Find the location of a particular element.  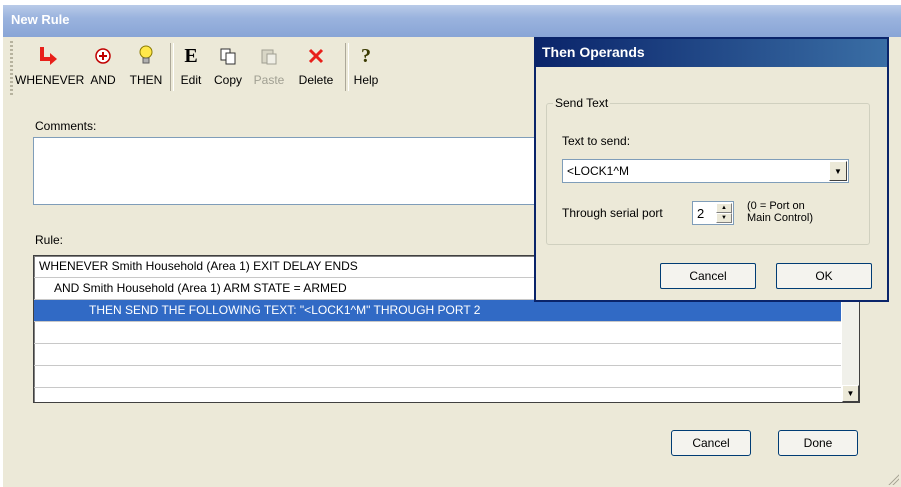

spin-up-icon: ▲ is located at coordinates (724, 208).